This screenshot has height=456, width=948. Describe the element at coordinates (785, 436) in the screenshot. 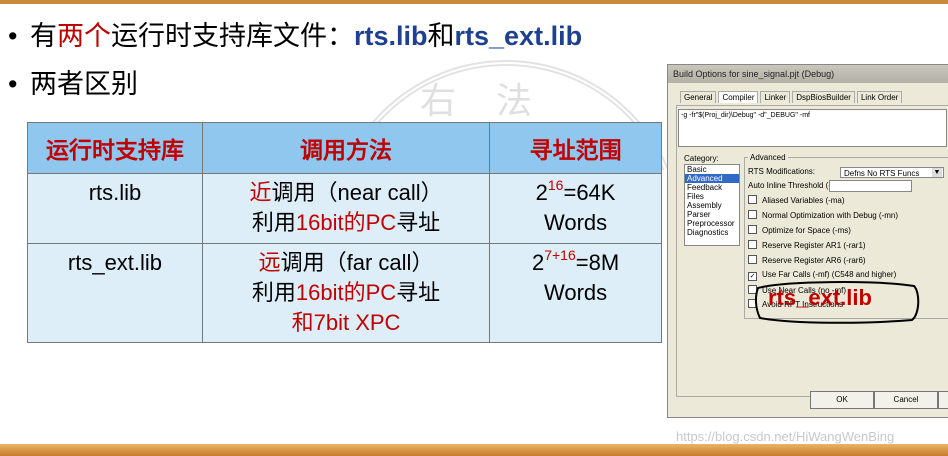

I see `source-watermark: https://blog.csdn.net/HiWangWenBing` at that location.